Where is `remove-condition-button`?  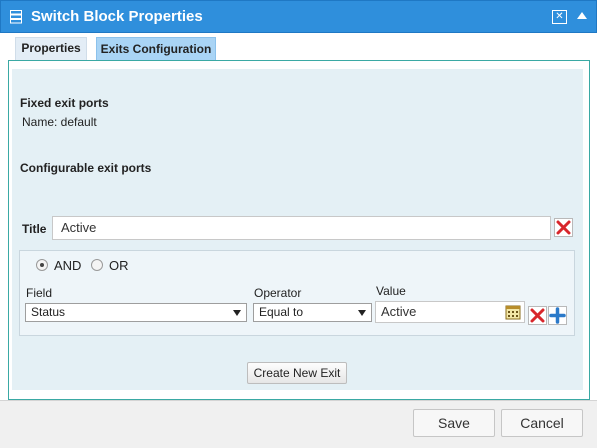
remove-condition-button is located at coordinates (537, 315).